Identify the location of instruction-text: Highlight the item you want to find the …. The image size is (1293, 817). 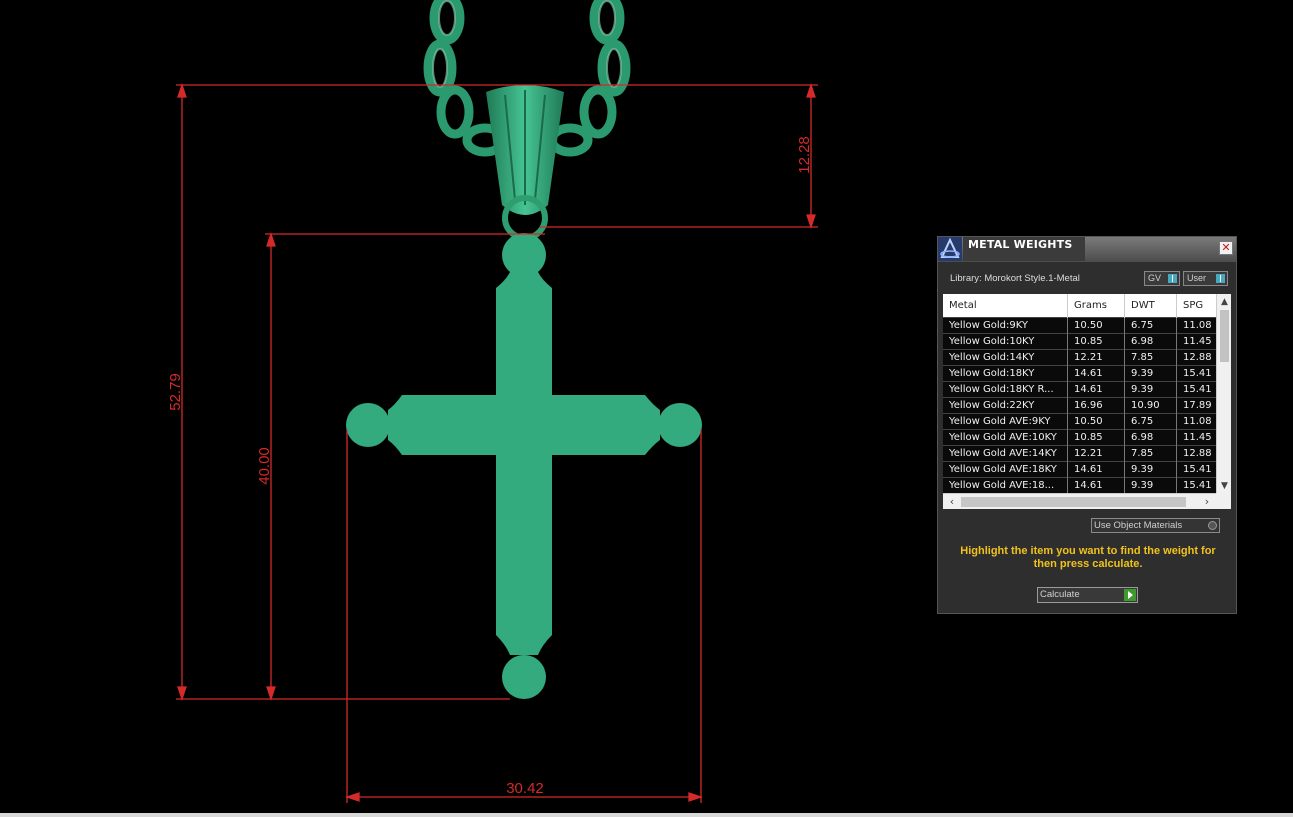
(1088, 557).